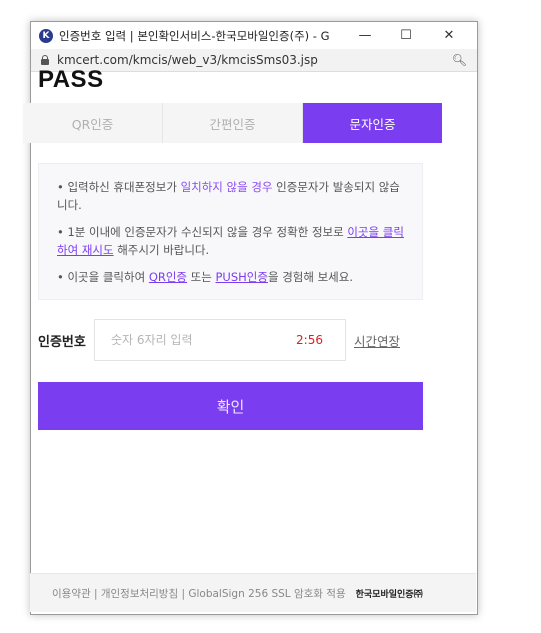 This screenshot has width=541, height=633. I want to click on auth-code-field: 2:56, so click(220, 340).